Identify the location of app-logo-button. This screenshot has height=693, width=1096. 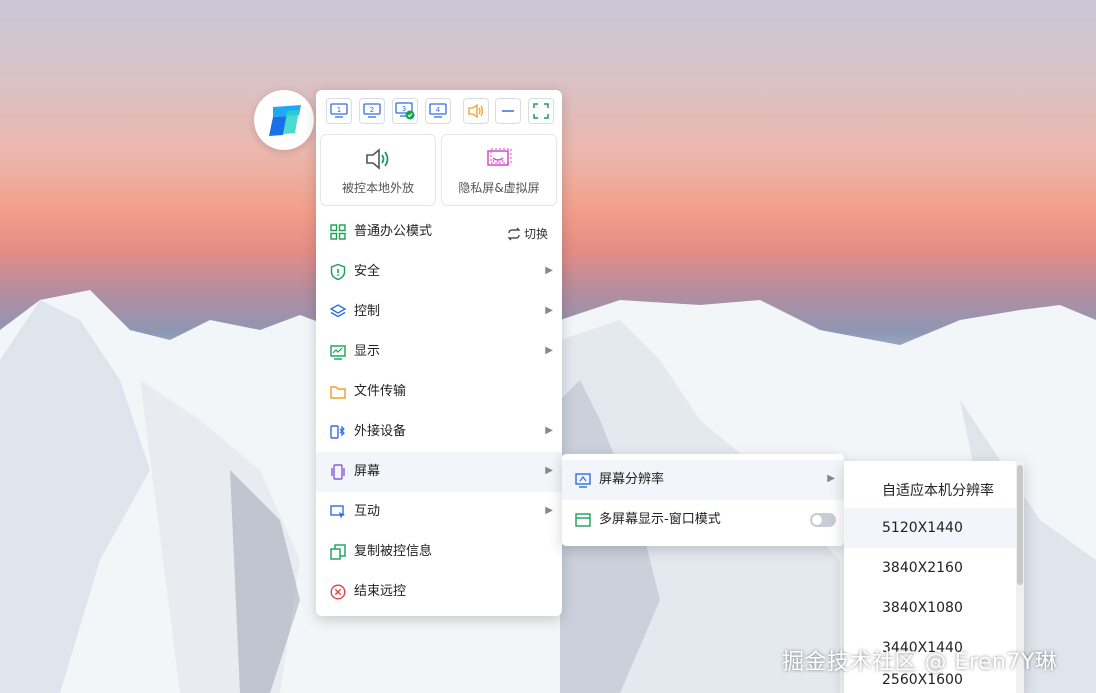
(284, 120).